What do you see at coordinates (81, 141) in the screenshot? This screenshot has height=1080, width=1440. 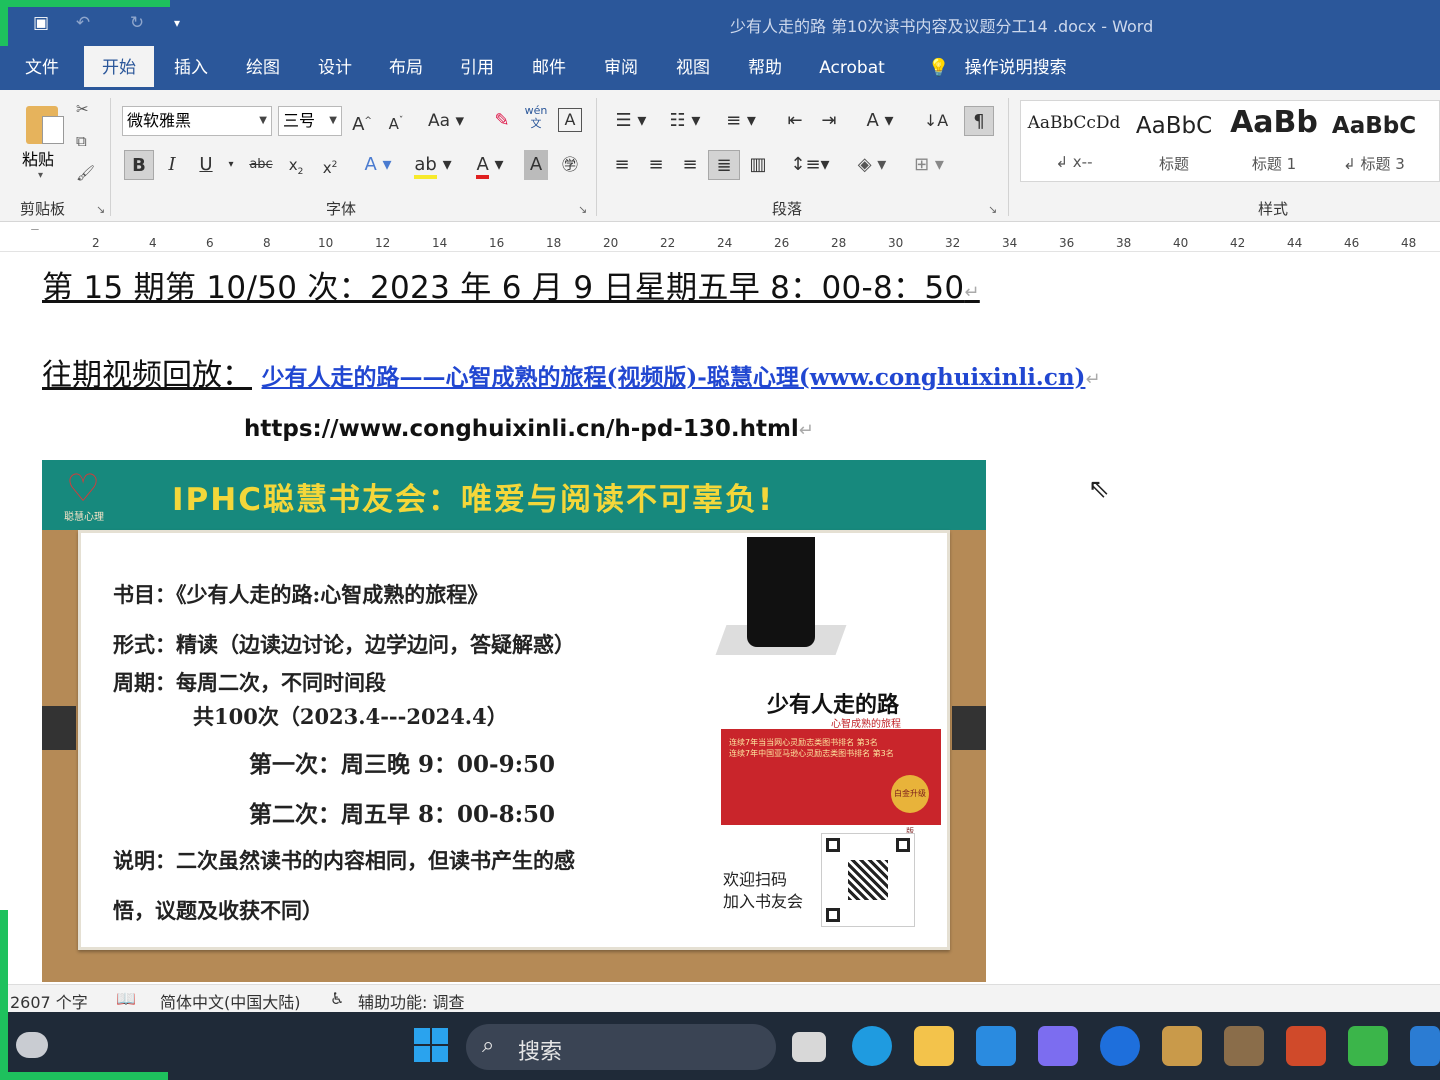 I see `copy-icon: ⧉` at bounding box center [81, 141].